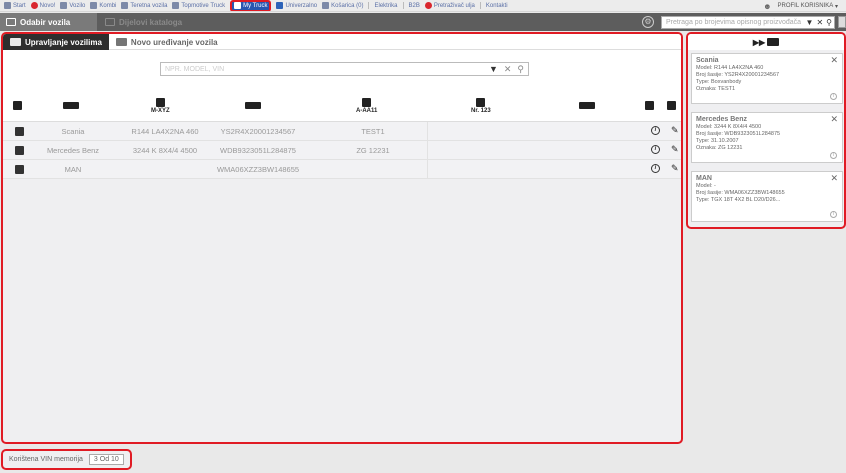  What do you see at coordinates (165, 169) in the screenshot?
I see `row-model` at bounding box center [165, 169].